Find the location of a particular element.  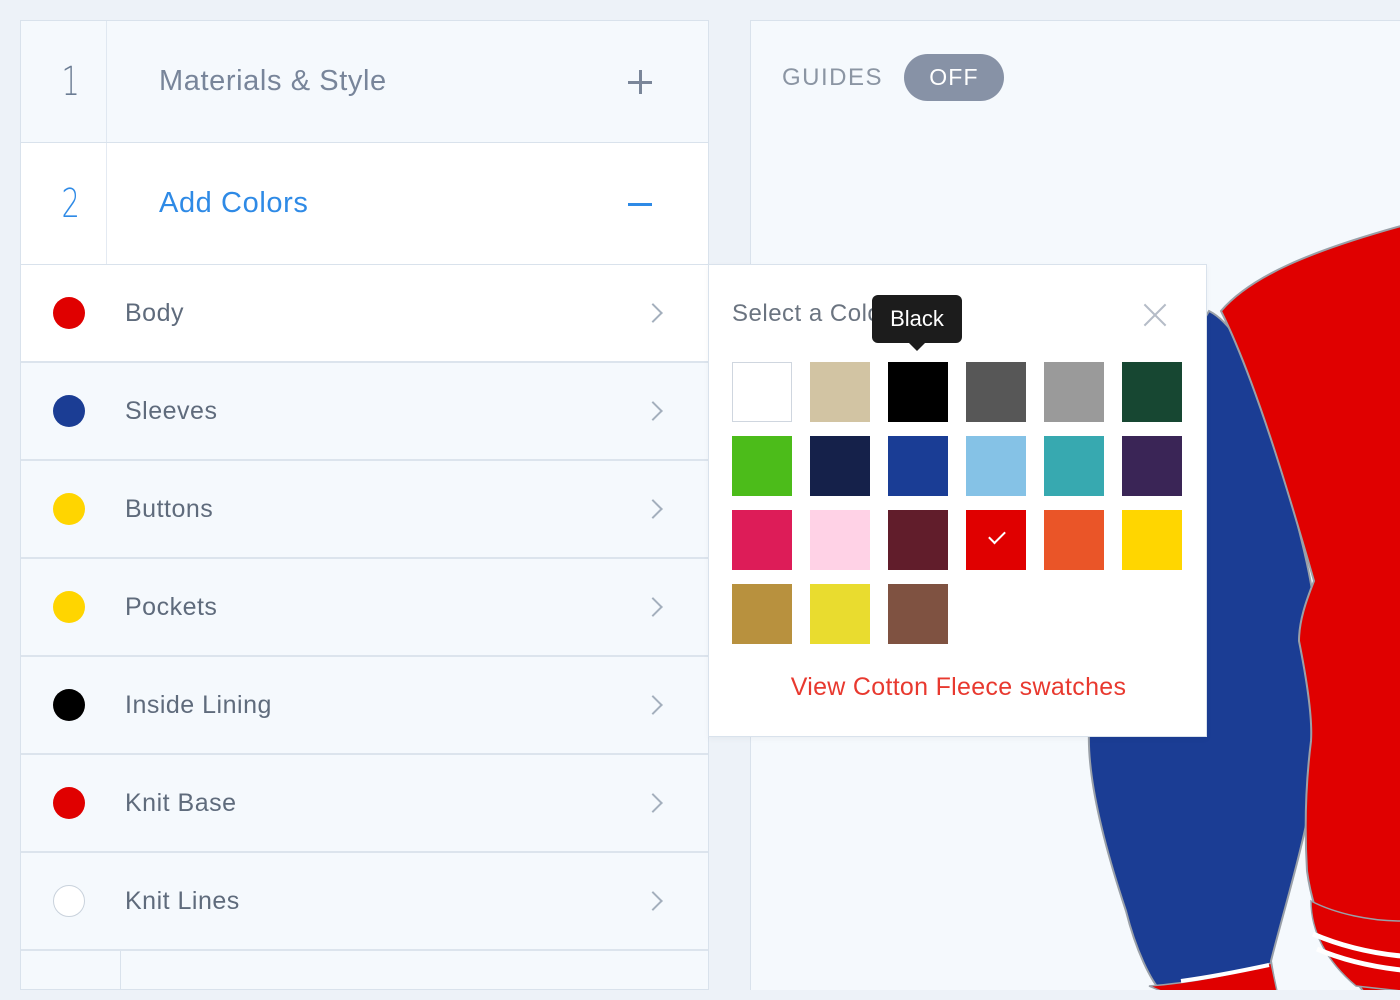

step-materials-style: 1 Materials & Style is located at coordinates (364, 82).